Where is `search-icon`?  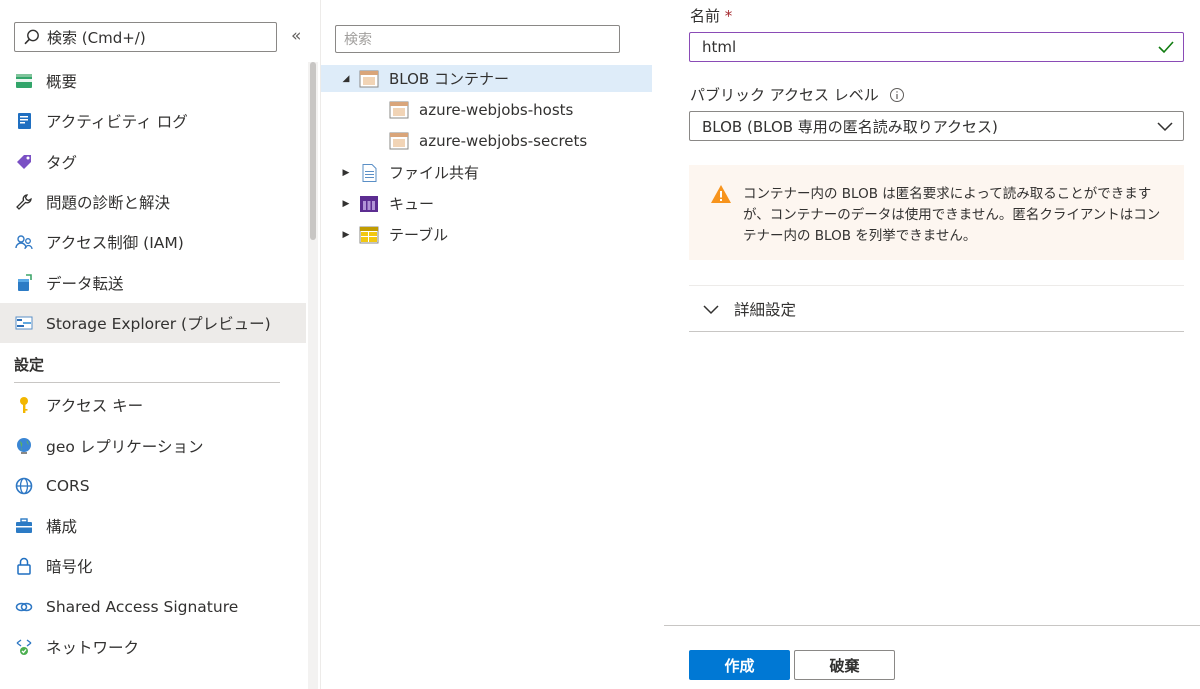
search-icon is located at coordinates (31, 37).